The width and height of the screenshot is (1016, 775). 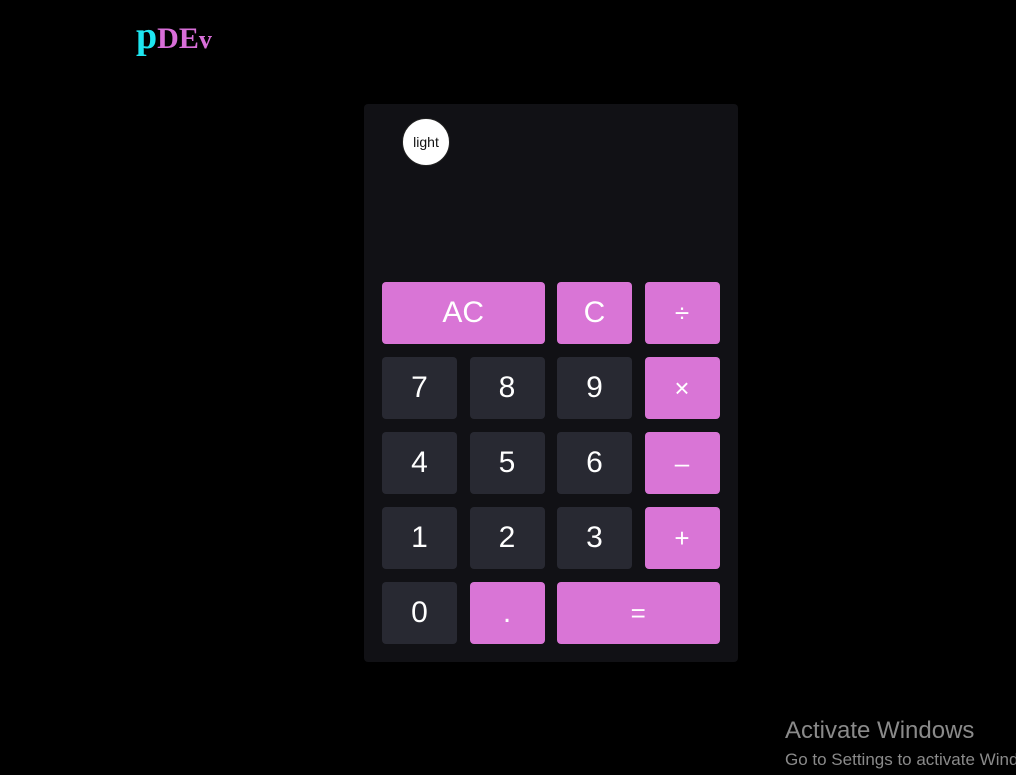 I want to click on watermark-subtitle: Go to Settings to activate Windows., so click(x=900, y=759).